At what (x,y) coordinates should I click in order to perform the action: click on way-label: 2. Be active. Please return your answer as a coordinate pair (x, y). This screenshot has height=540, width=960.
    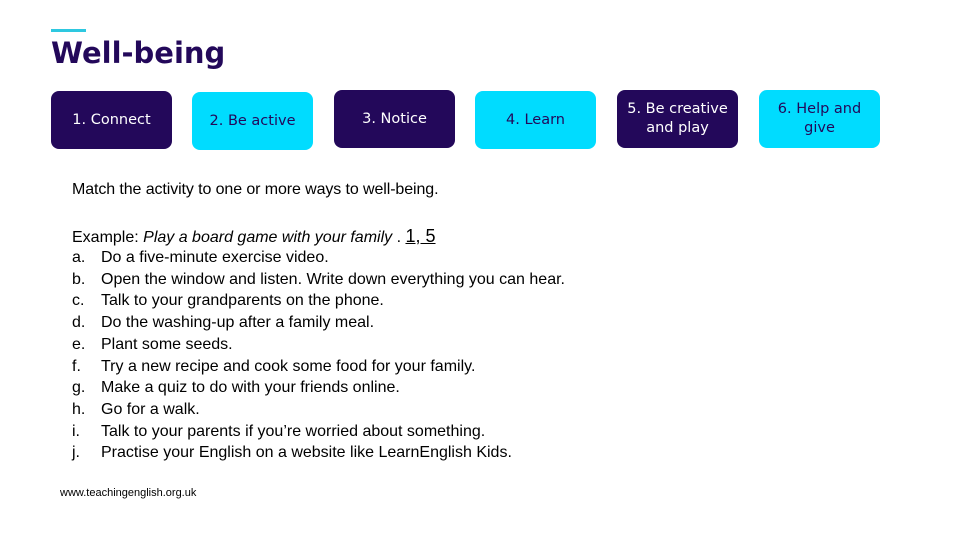
    Looking at the image, I should click on (252, 120).